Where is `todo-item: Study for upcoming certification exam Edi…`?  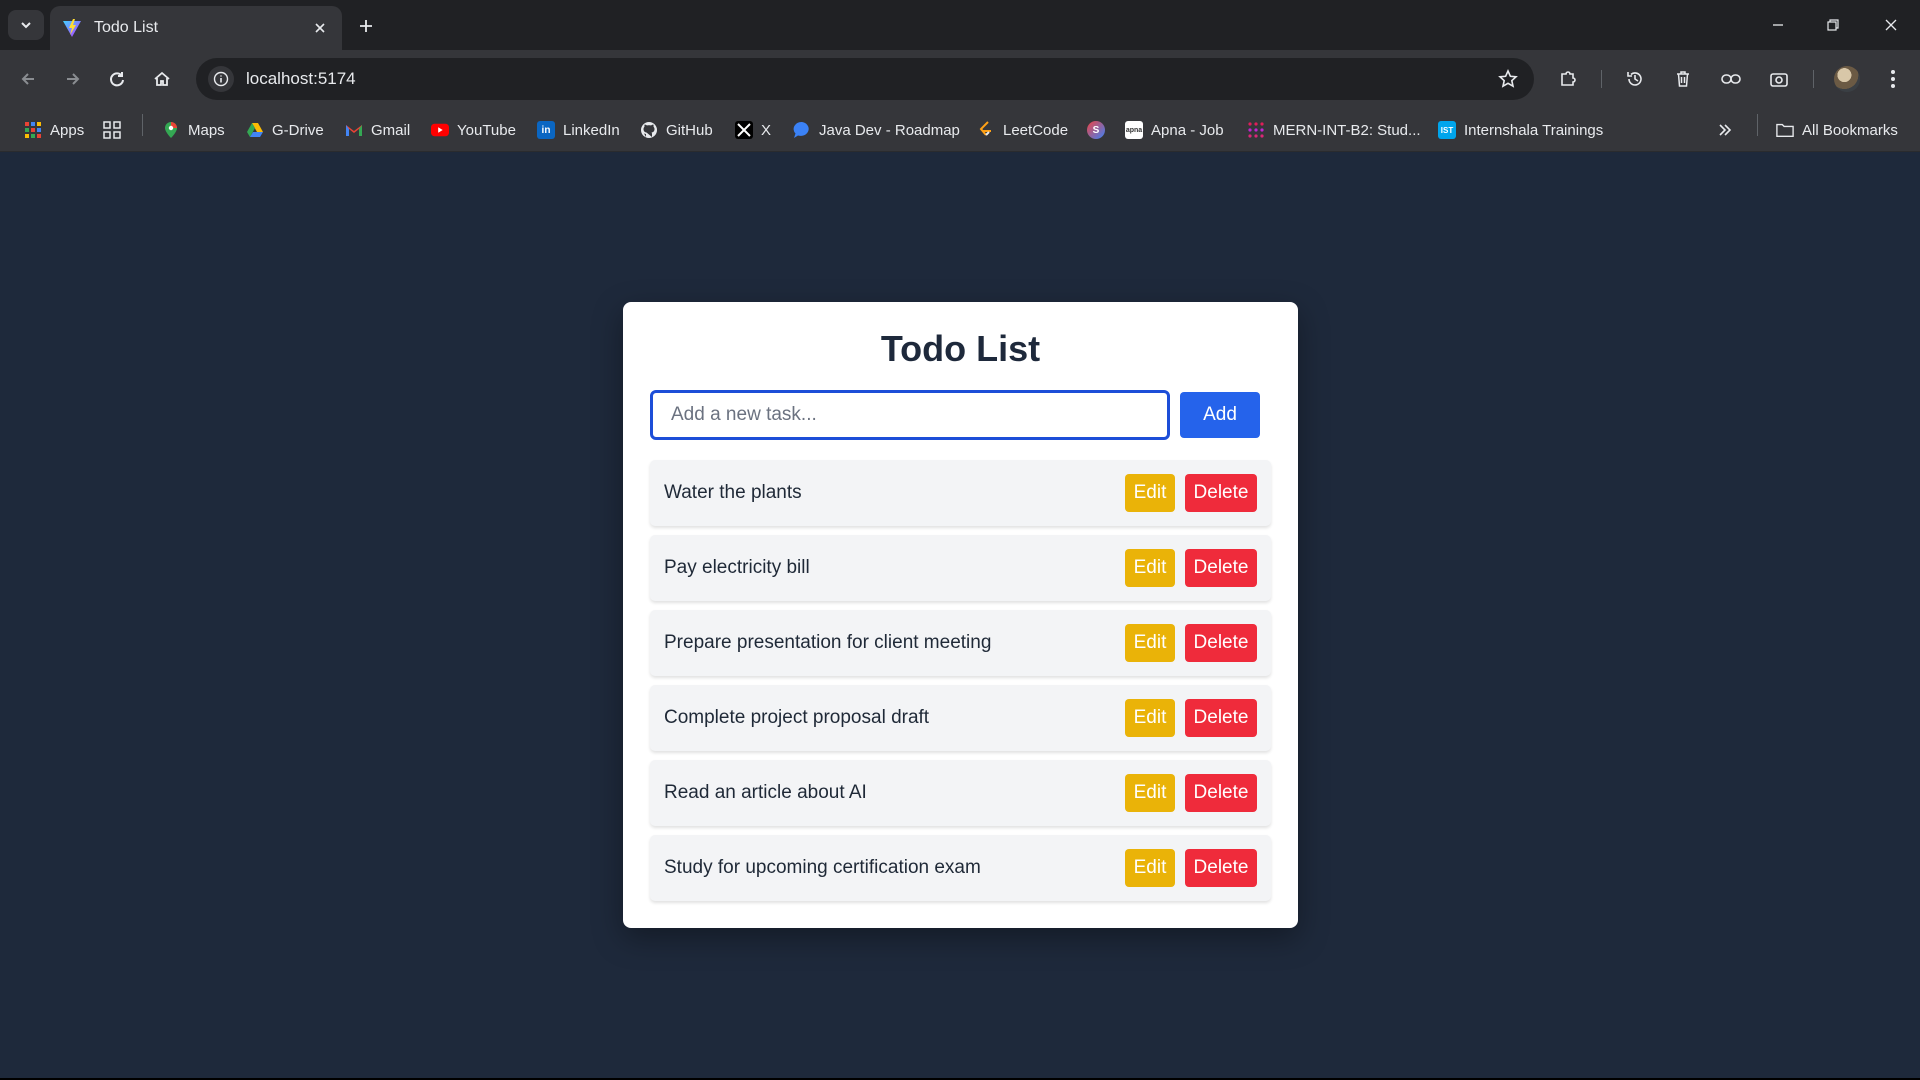
todo-item: Study for upcoming certification exam Edi… is located at coordinates (960, 868).